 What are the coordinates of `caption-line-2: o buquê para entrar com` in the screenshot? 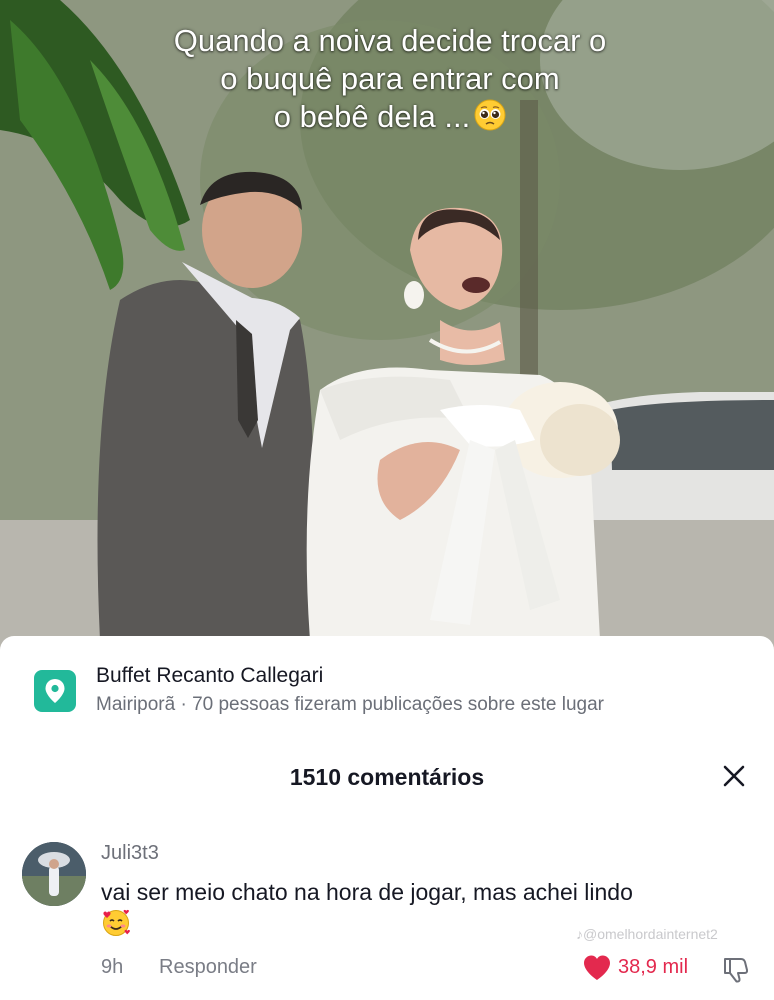 It's located at (390, 78).